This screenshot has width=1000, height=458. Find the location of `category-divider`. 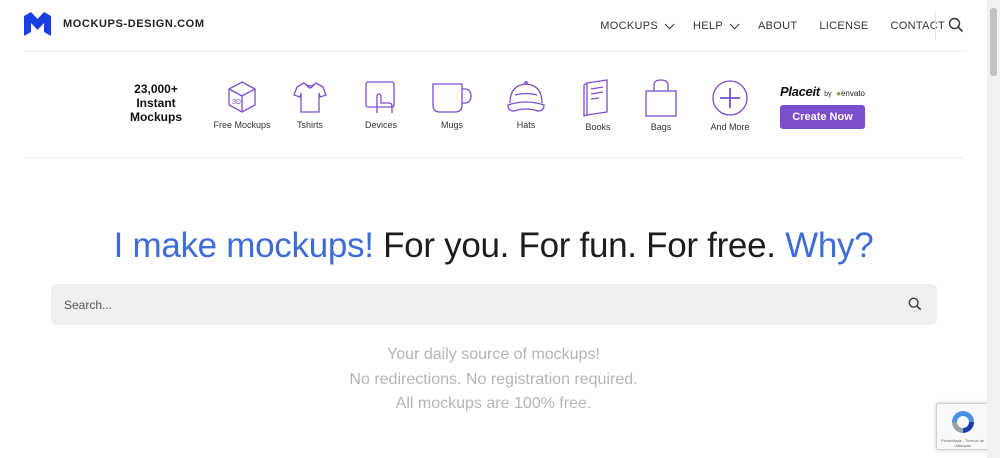

category-divider is located at coordinates (494, 157).